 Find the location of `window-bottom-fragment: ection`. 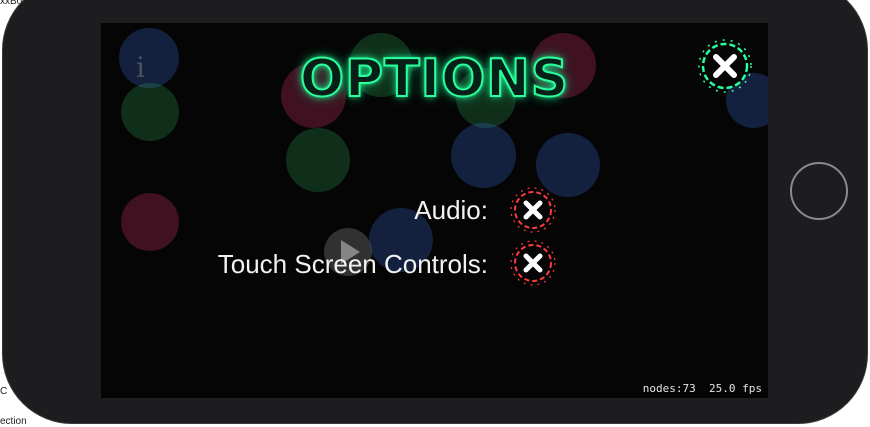

window-bottom-fragment: ection is located at coordinates (13, 421).